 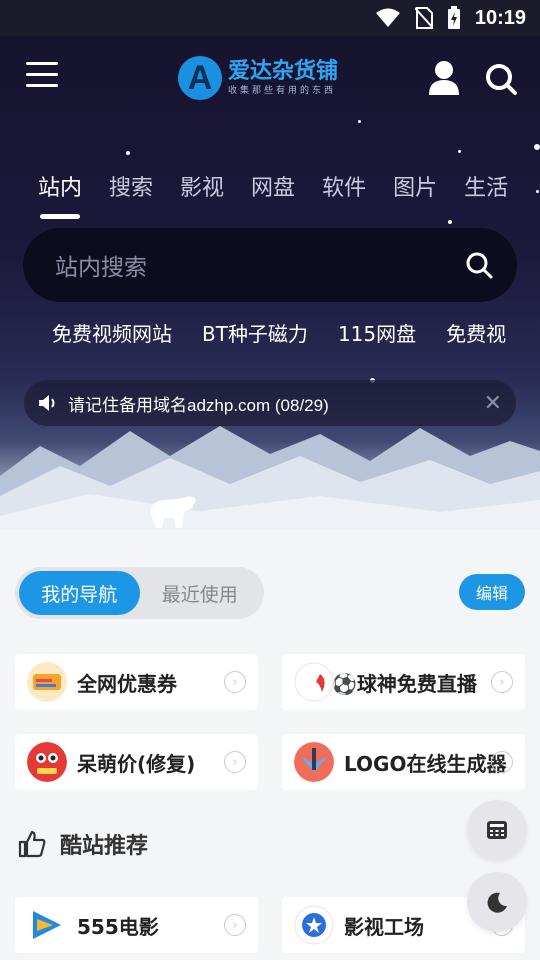 I want to click on nav-card-coupon: 全网优惠券 ›, so click(x=136, y=682).